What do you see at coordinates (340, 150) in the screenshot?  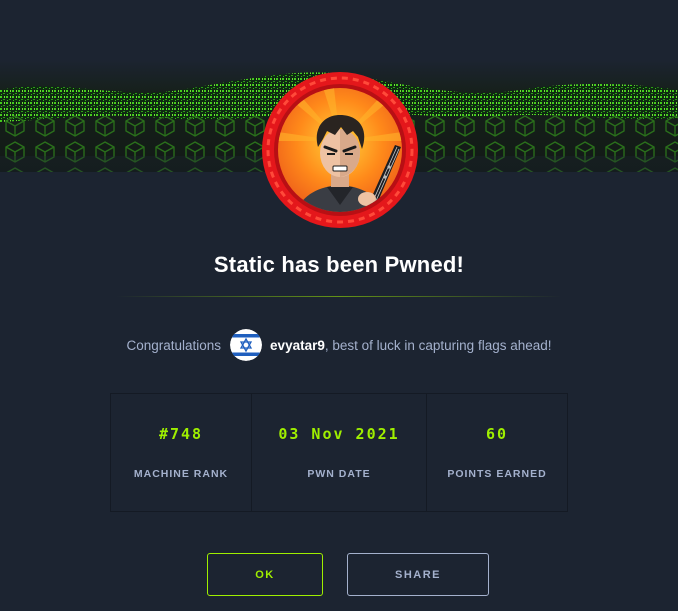 I see `machine-avatar-icon` at bounding box center [340, 150].